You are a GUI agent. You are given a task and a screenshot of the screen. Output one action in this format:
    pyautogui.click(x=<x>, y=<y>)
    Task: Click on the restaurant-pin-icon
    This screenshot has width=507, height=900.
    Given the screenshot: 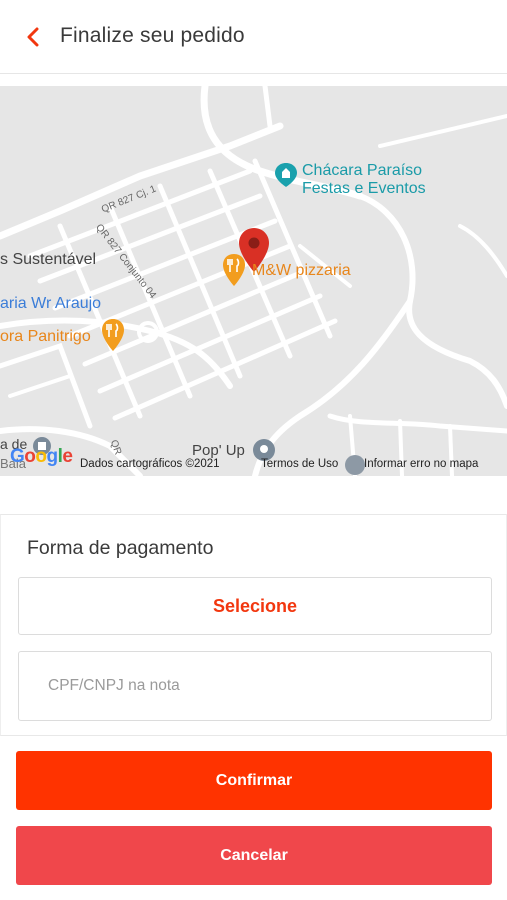 What is the action you would take?
    pyautogui.click(x=234, y=270)
    